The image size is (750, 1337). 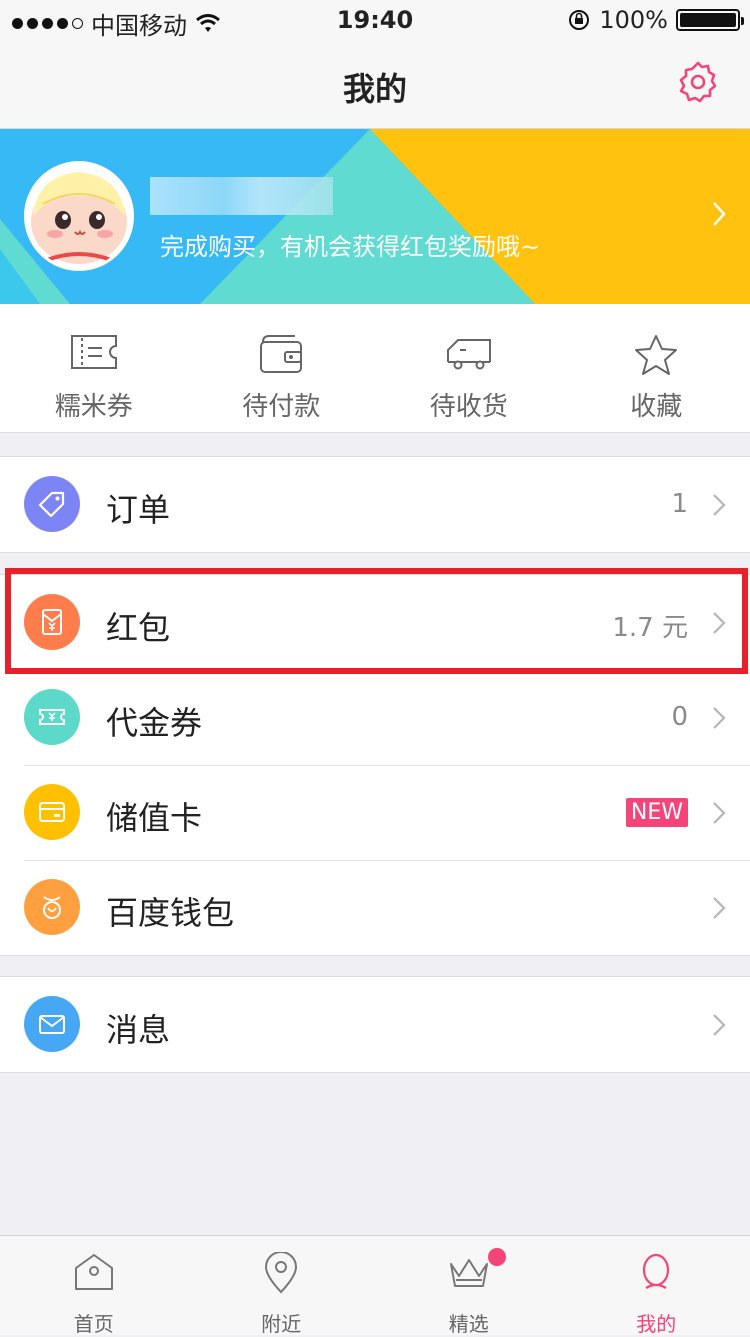 I want to click on envelope-icon, so click(x=52, y=1024).